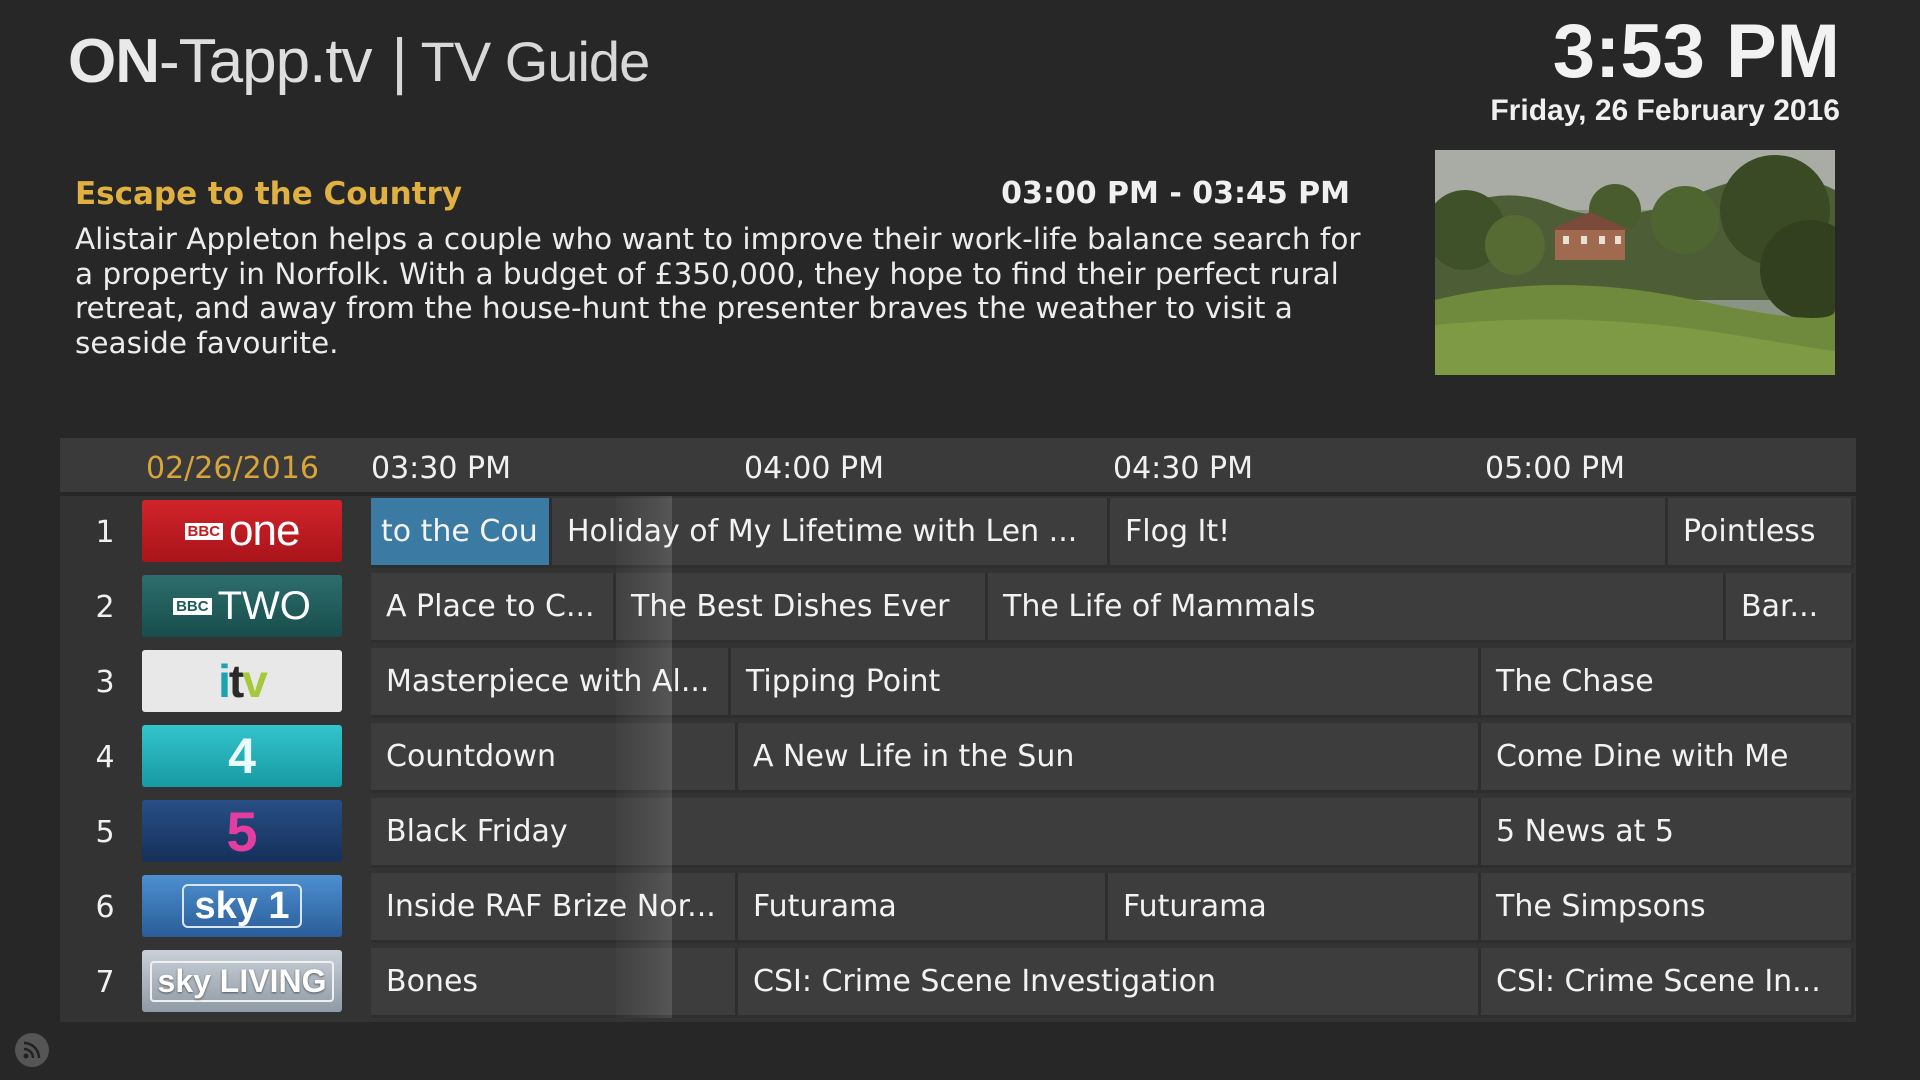 This screenshot has width=1920, height=1080. I want to click on channel-number: 2, so click(105, 607).